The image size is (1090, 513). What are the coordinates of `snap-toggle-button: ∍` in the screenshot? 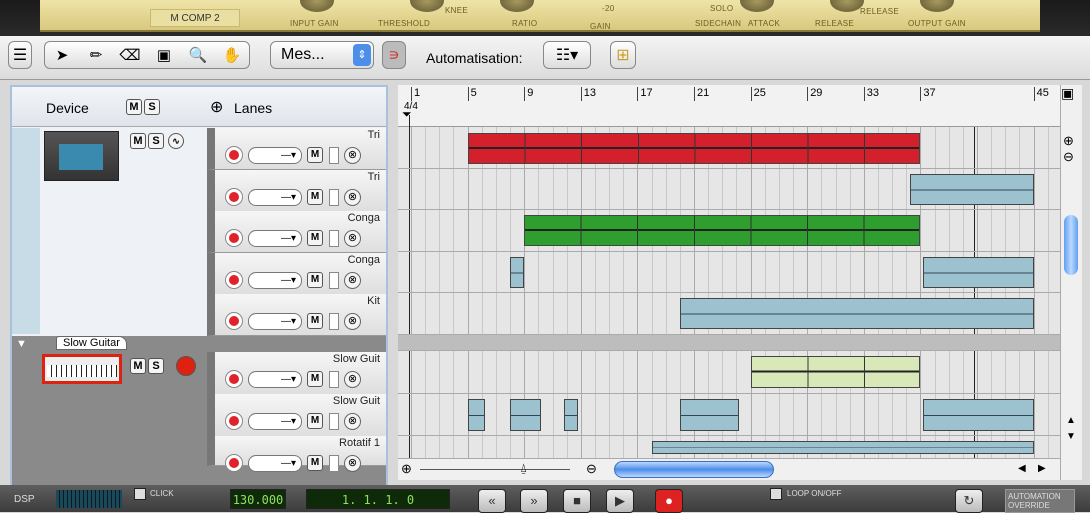 It's located at (394, 55).